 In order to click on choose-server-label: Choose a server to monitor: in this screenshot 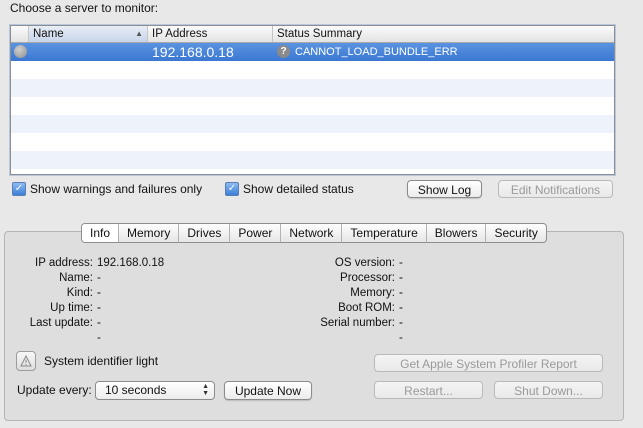, I will do `click(84, 8)`.